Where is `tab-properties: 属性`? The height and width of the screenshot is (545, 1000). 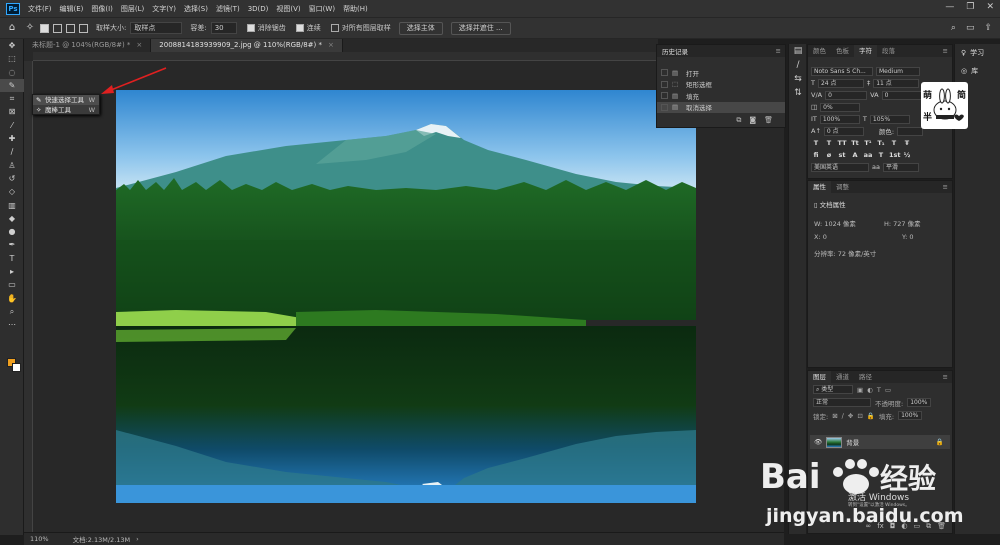 tab-properties: 属性 is located at coordinates (819, 187).